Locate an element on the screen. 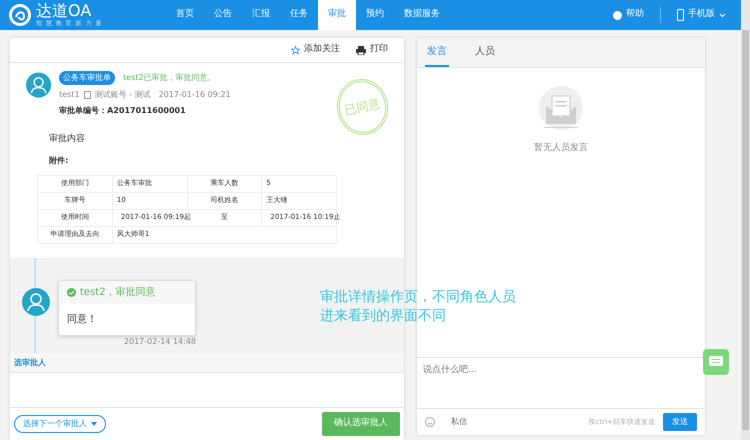  star-icon is located at coordinates (295, 50).